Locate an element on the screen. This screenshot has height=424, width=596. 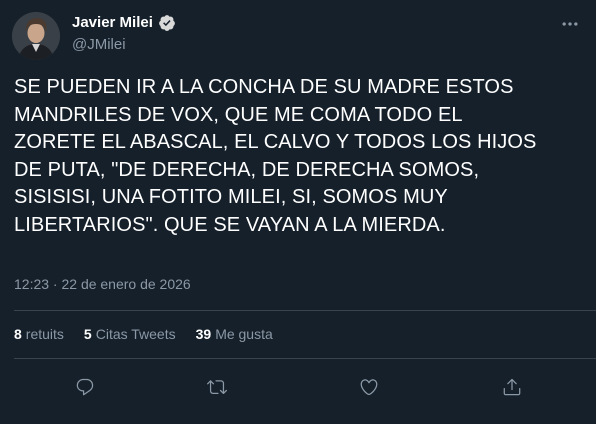
verified-badge-icon is located at coordinates (167, 23).